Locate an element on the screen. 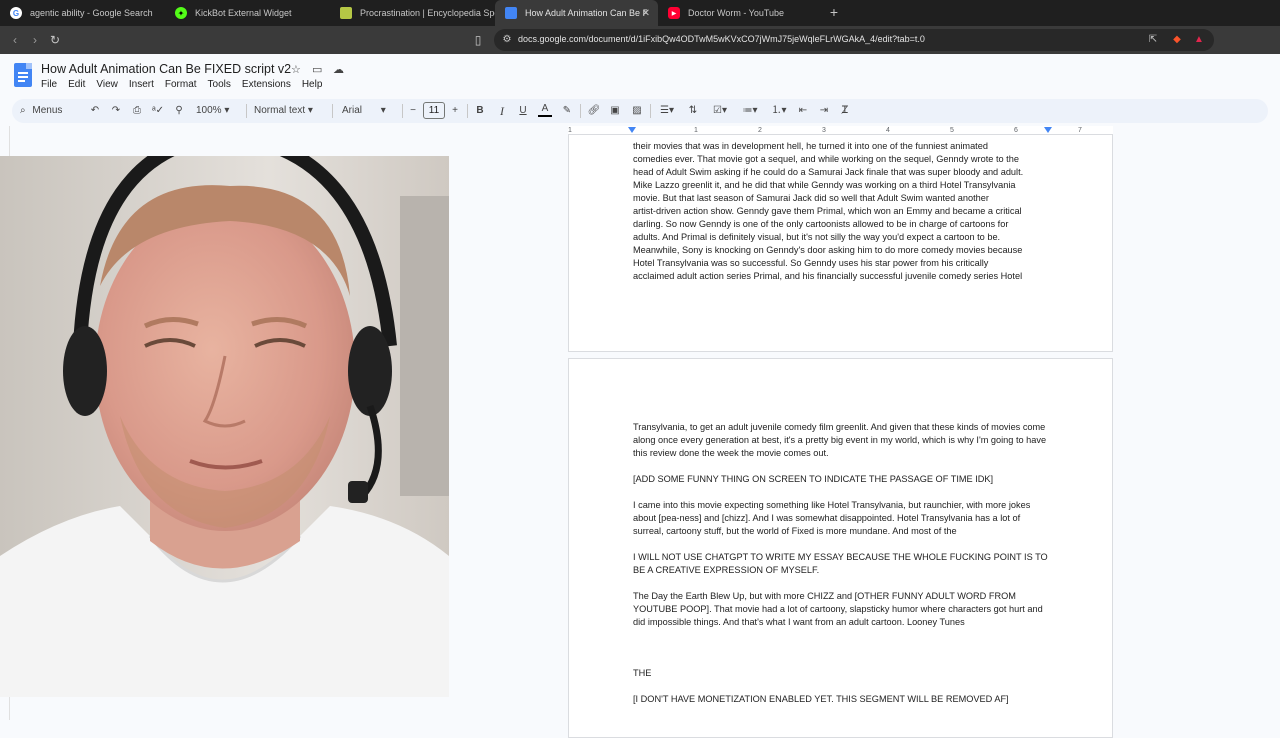 This screenshot has width=1280, height=738. tab-label: agentic ability - Google Search is located at coordinates (91, 13).